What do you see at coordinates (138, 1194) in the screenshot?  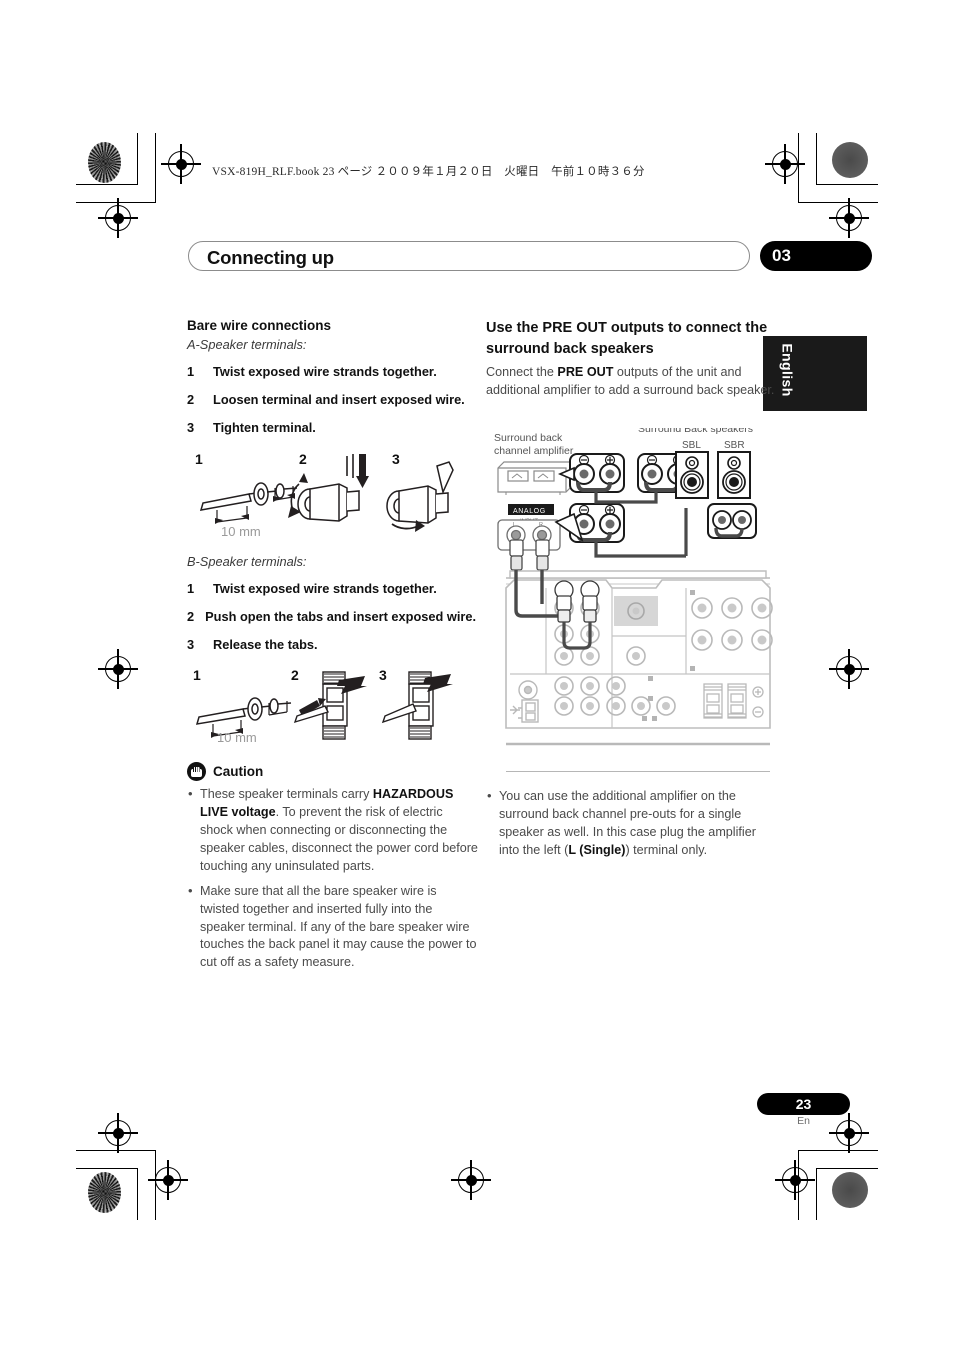 I see `crop-line-bottom-left-v` at bounding box center [138, 1194].